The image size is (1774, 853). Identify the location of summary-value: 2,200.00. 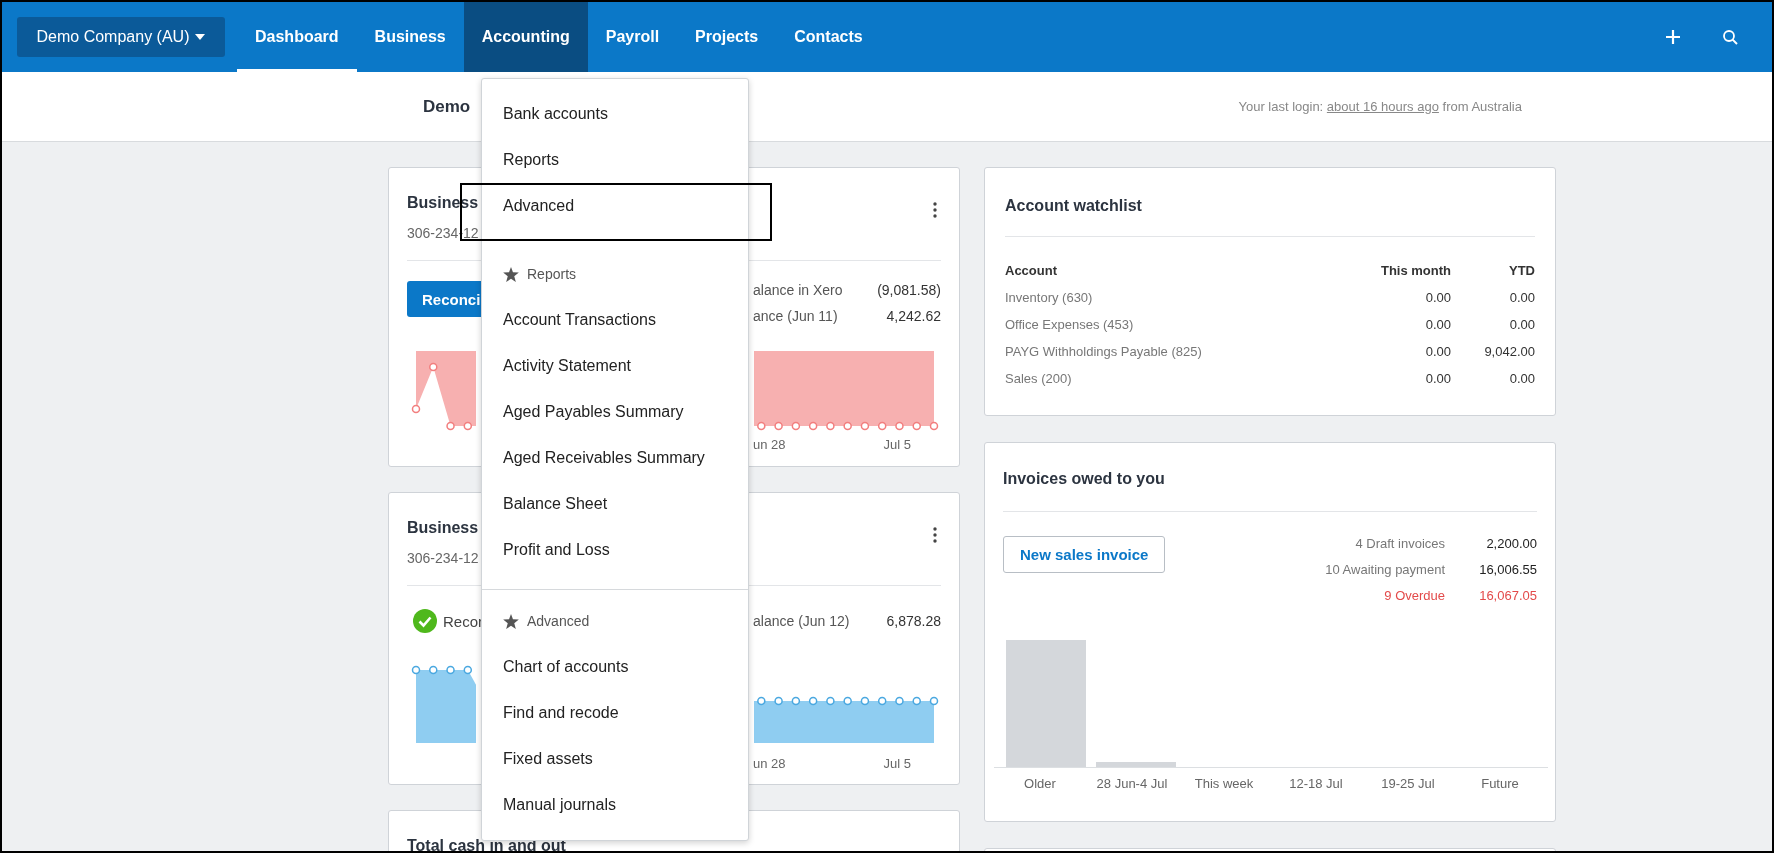
(1511, 543).